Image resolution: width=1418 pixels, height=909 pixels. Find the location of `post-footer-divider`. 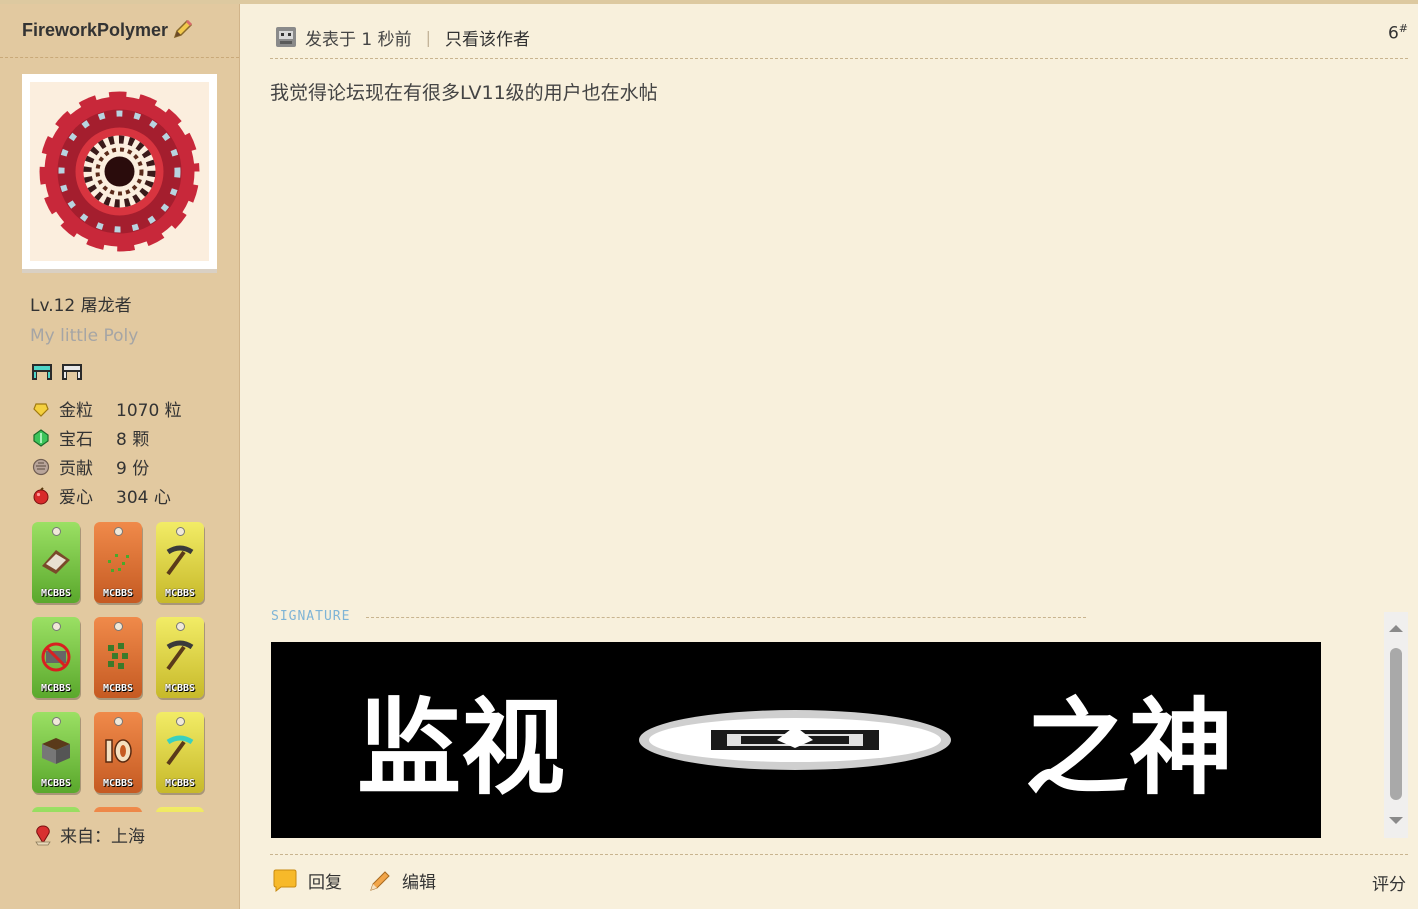

post-footer-divider is located at coordinates (839, 854).